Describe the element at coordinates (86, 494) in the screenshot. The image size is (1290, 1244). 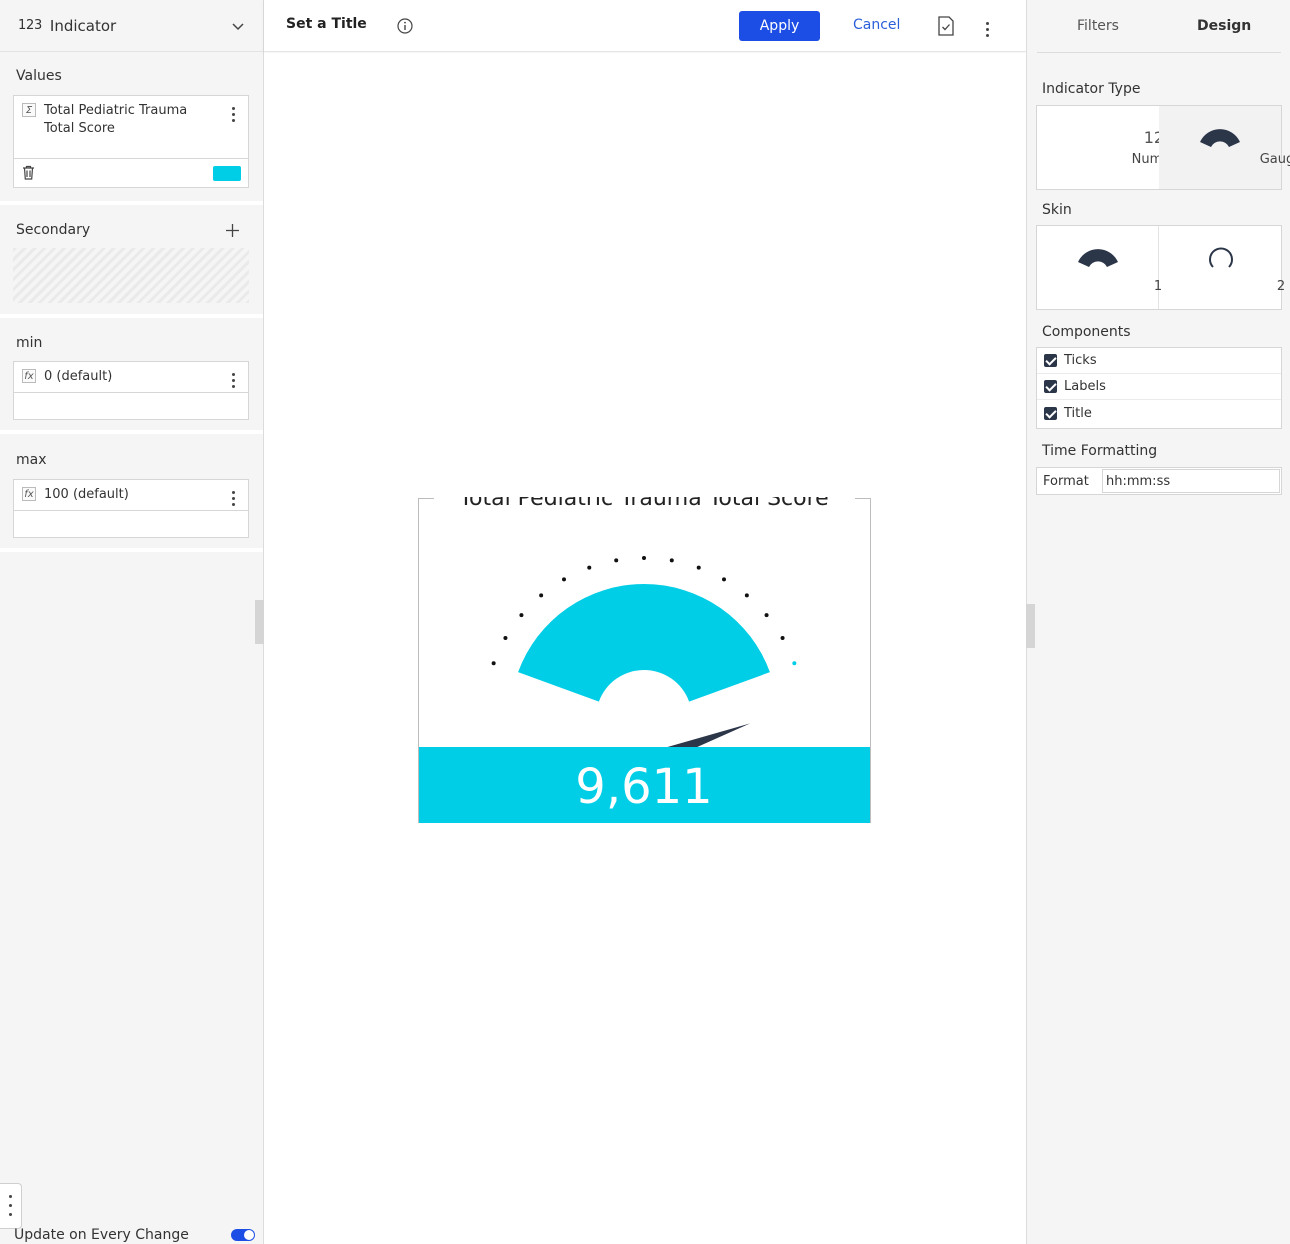
I see `max-value: 100 (default)` at that location.